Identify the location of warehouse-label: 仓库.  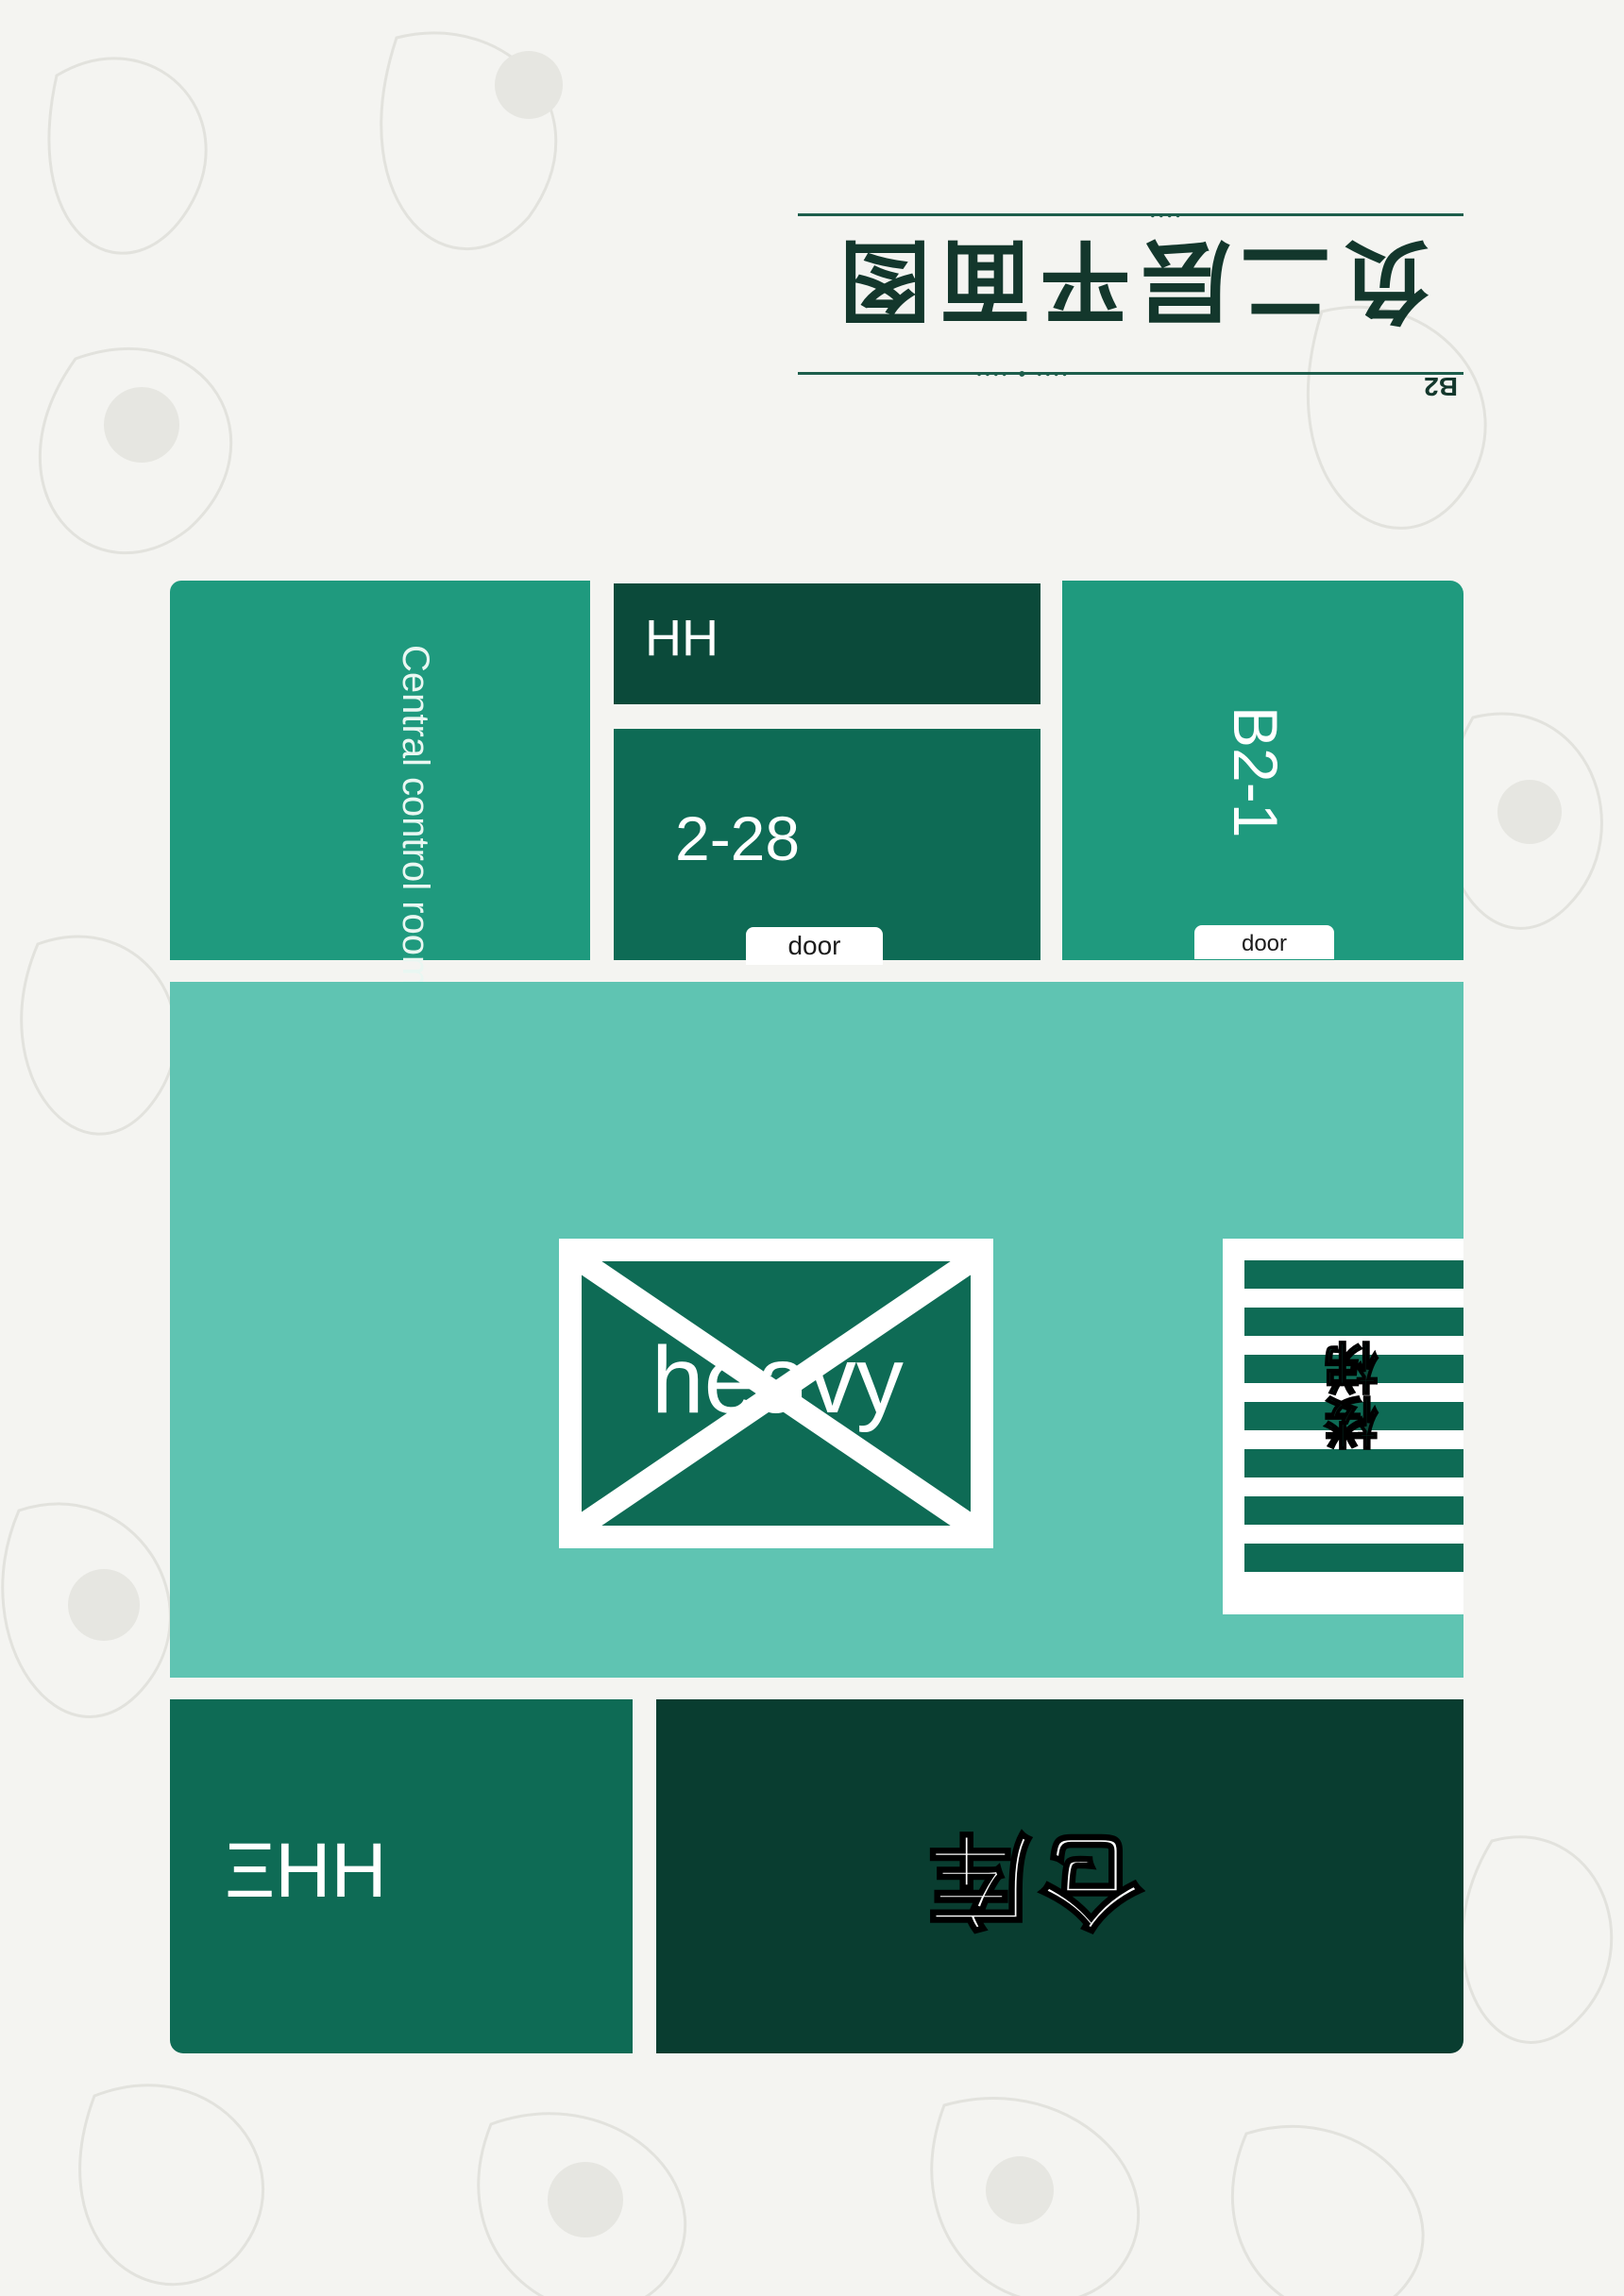
(1032, 1878).